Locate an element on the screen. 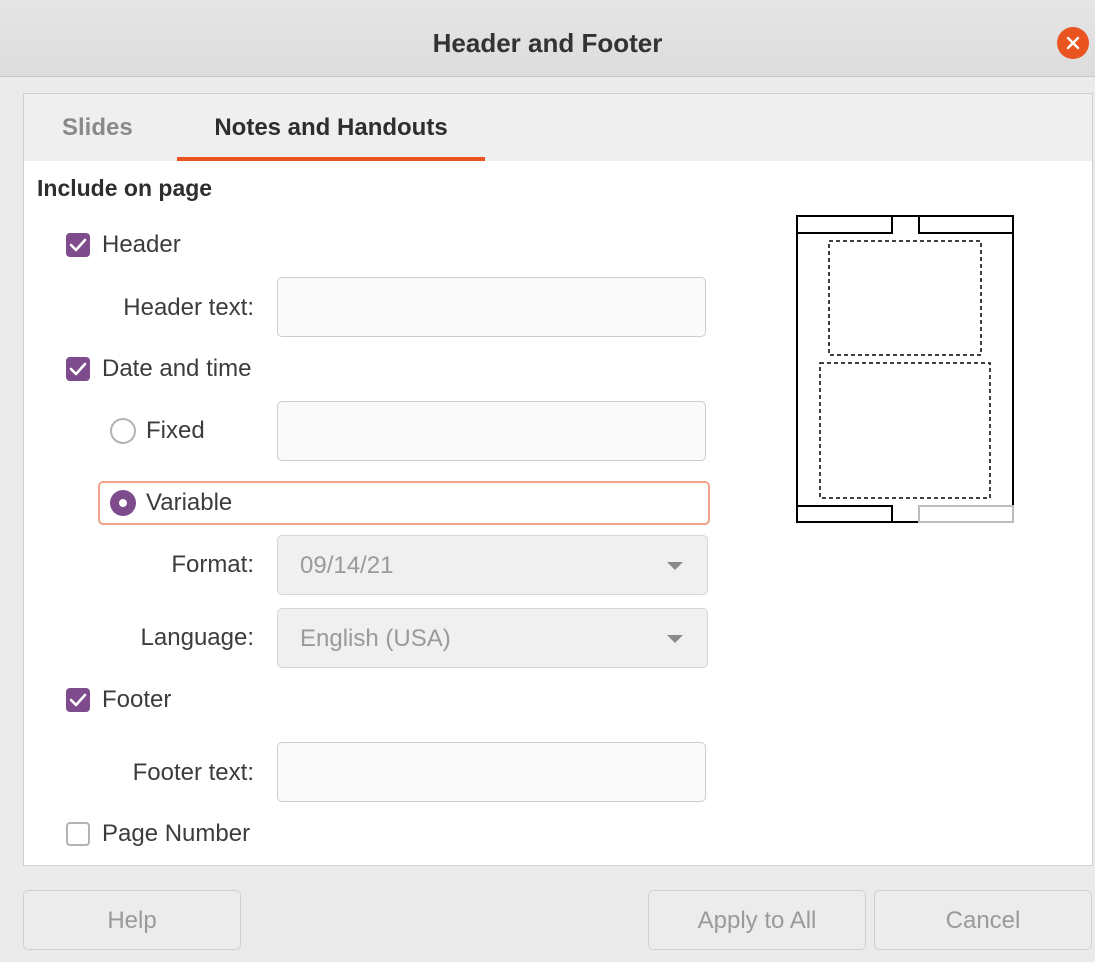 This screenshot has width=1095, height=962. help-button: Help is located at coordinates (132, 920).